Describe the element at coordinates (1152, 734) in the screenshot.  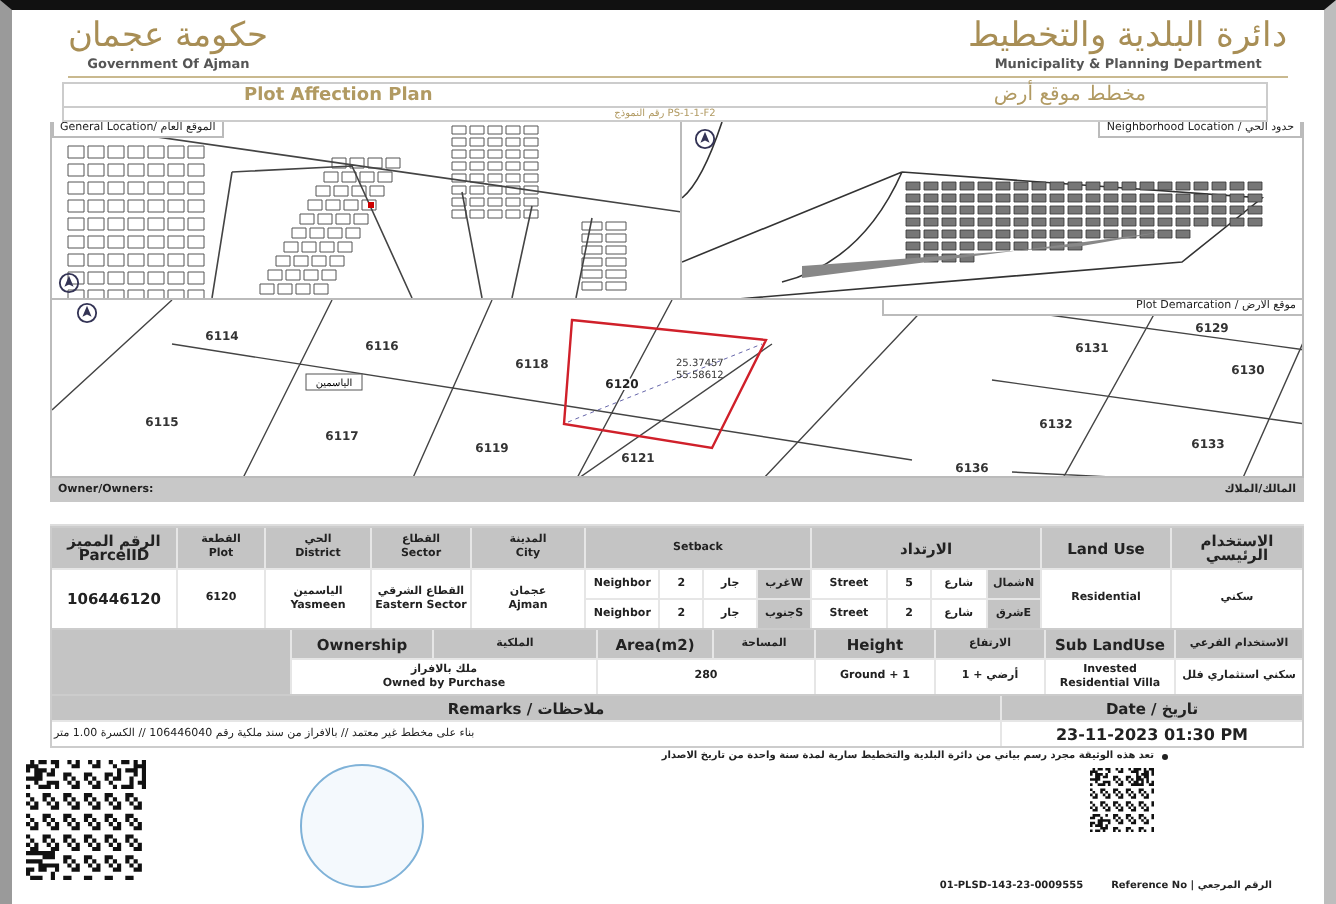
I see `date-value: 23-11-2023 01:30 PM` at that location.